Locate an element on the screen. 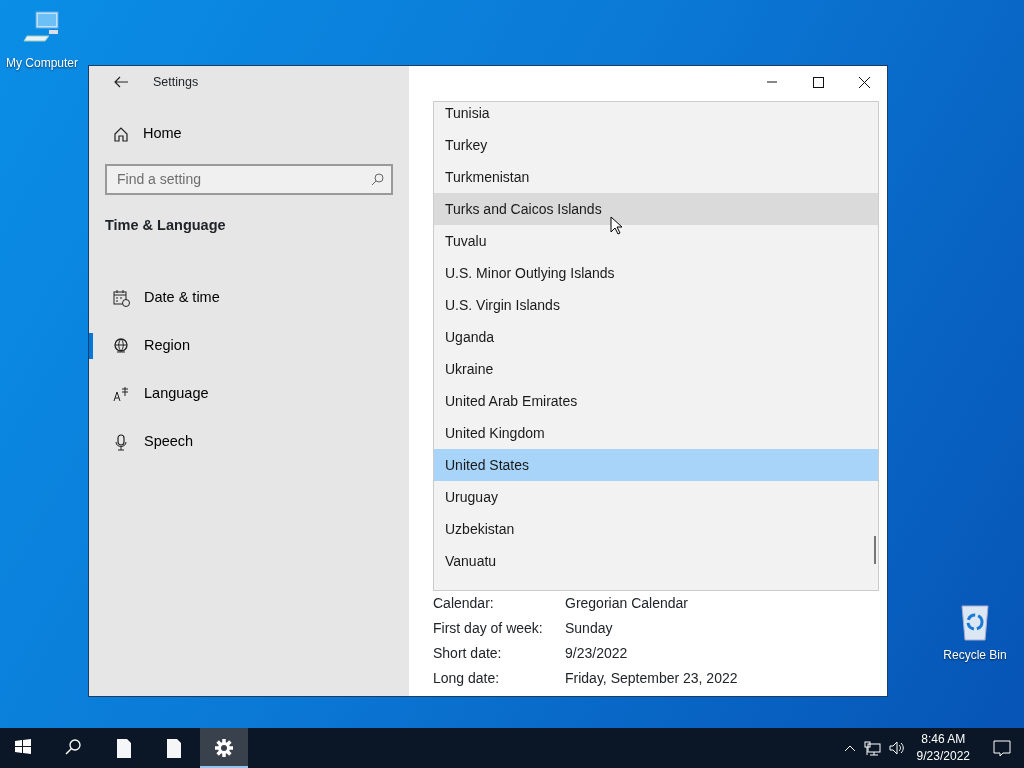 The height and width of the screenshot is (768, 1024). settings-taskbar-button is located at coordinates (224, 748).